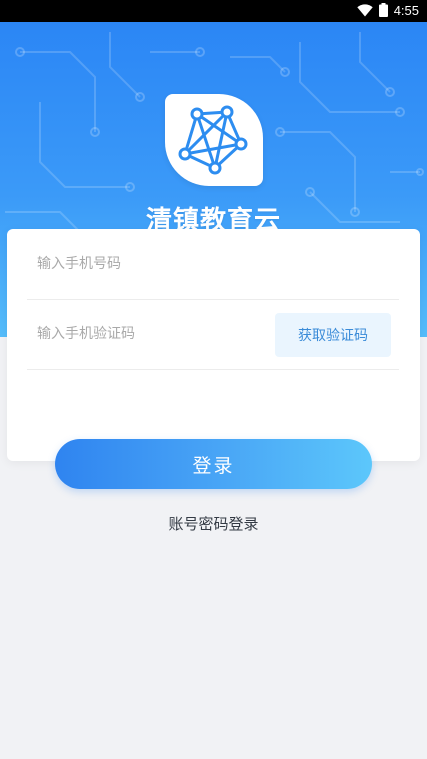 The height and width of the screenshot is (759, 427). I want to click on status-time: 4:55, so click(406, 10).